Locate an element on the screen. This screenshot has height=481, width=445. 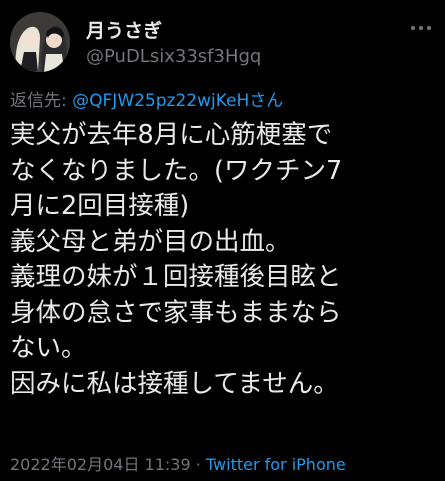
tweet-source-link: Twitter for iPhone is located at coordinates (276, 464).